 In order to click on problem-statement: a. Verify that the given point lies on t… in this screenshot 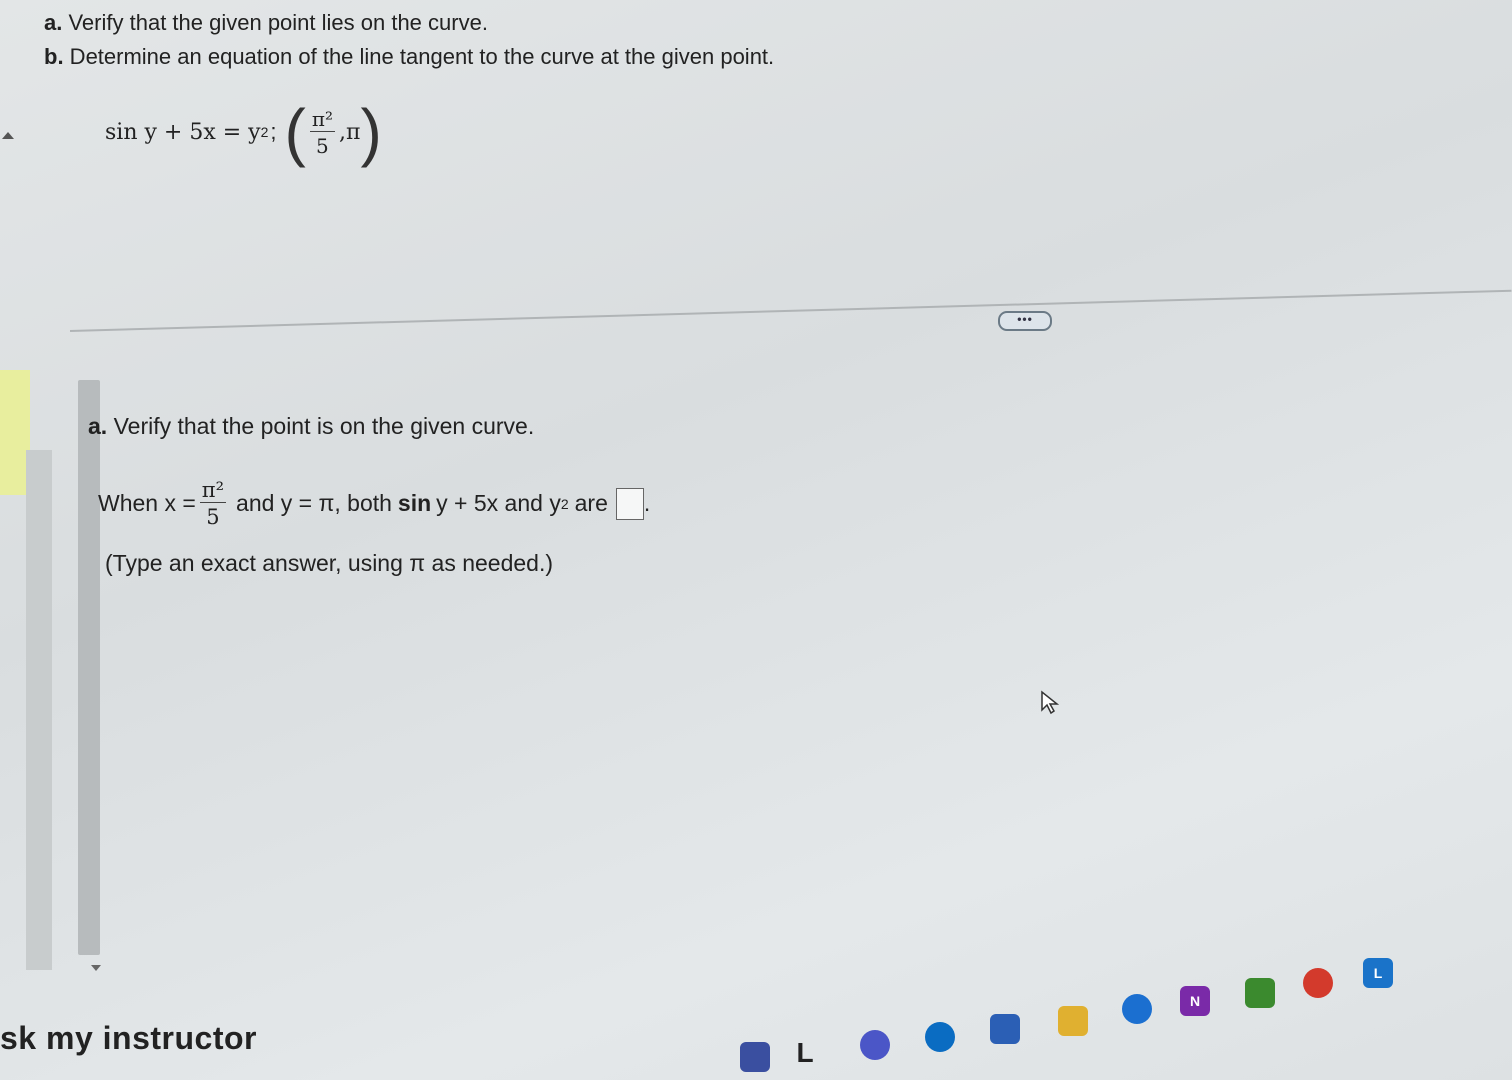, I will do `click(409, 40)`.